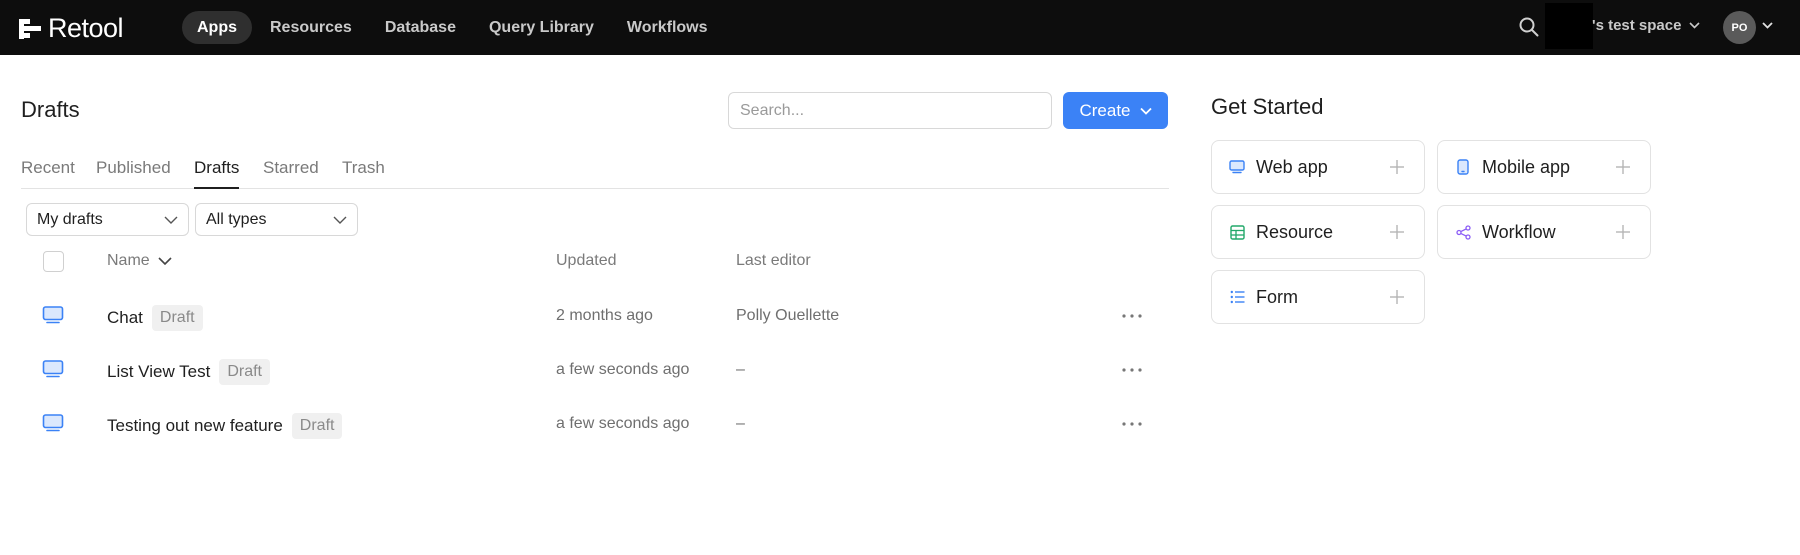  I want to click on tab-drafts: Drafts, so click(217, 173).